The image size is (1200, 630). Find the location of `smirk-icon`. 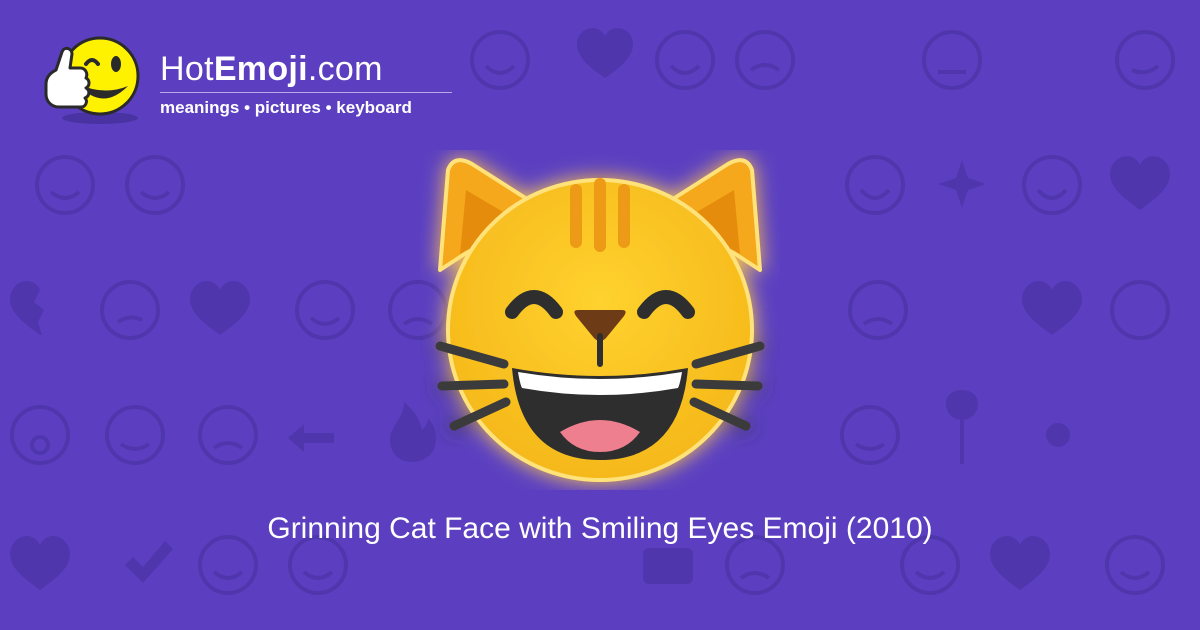

smirk-icon is located at coordinates (1145, 60).